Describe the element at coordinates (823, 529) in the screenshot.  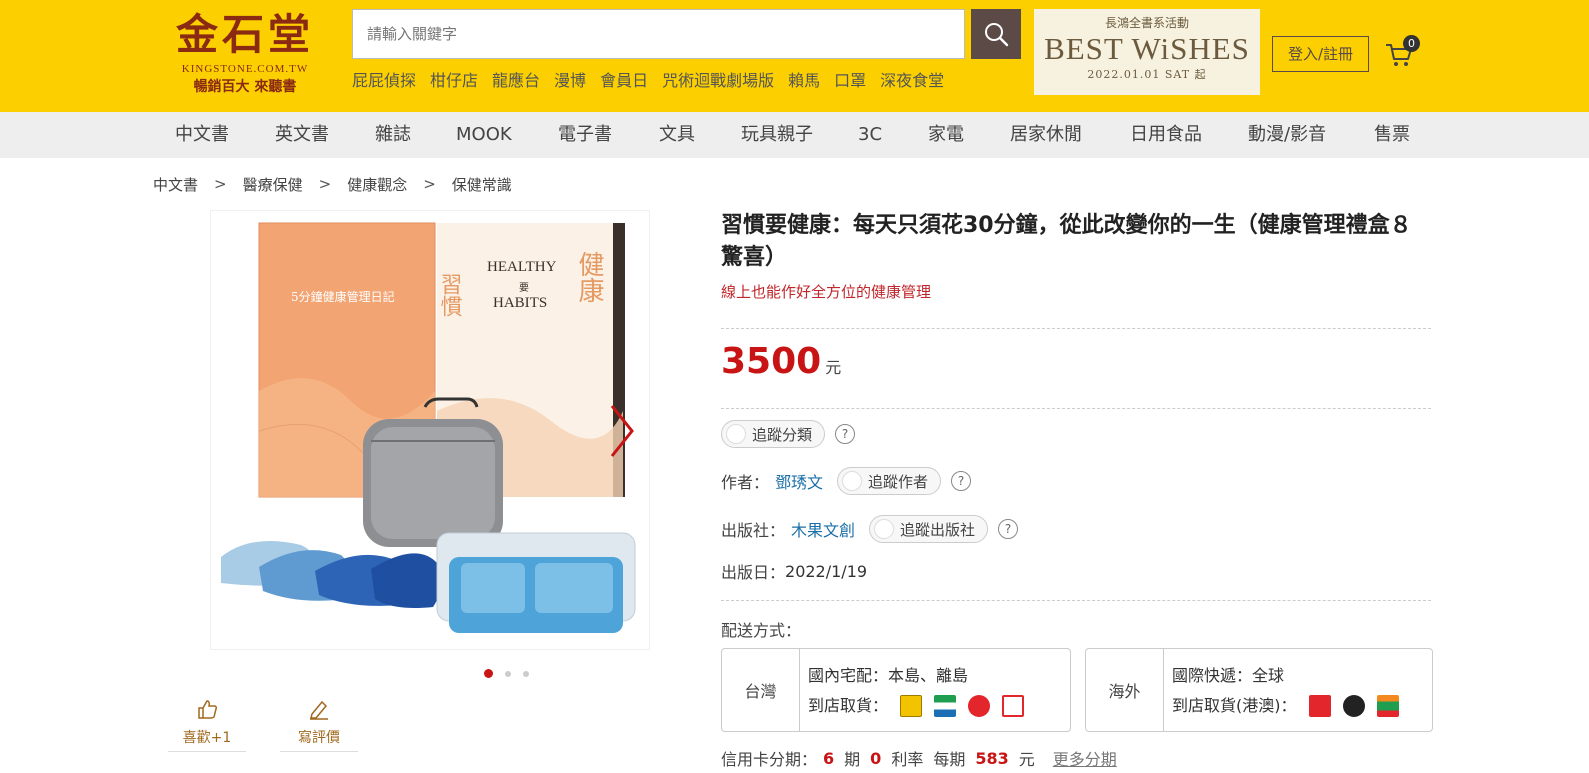
I see `publisher-link: 木果文創` at that location.